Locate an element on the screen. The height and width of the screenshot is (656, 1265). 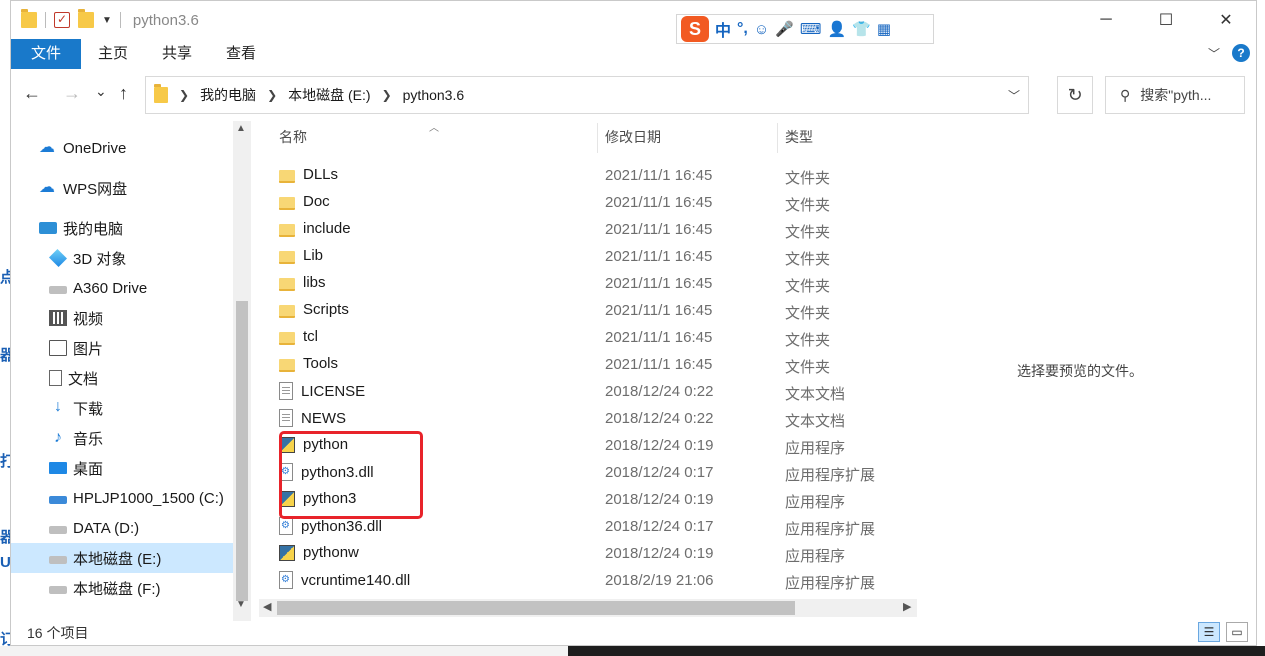
table-row: NEWS 2018/12/24 0:22 文本文档 is located at coordinates (589, 418).